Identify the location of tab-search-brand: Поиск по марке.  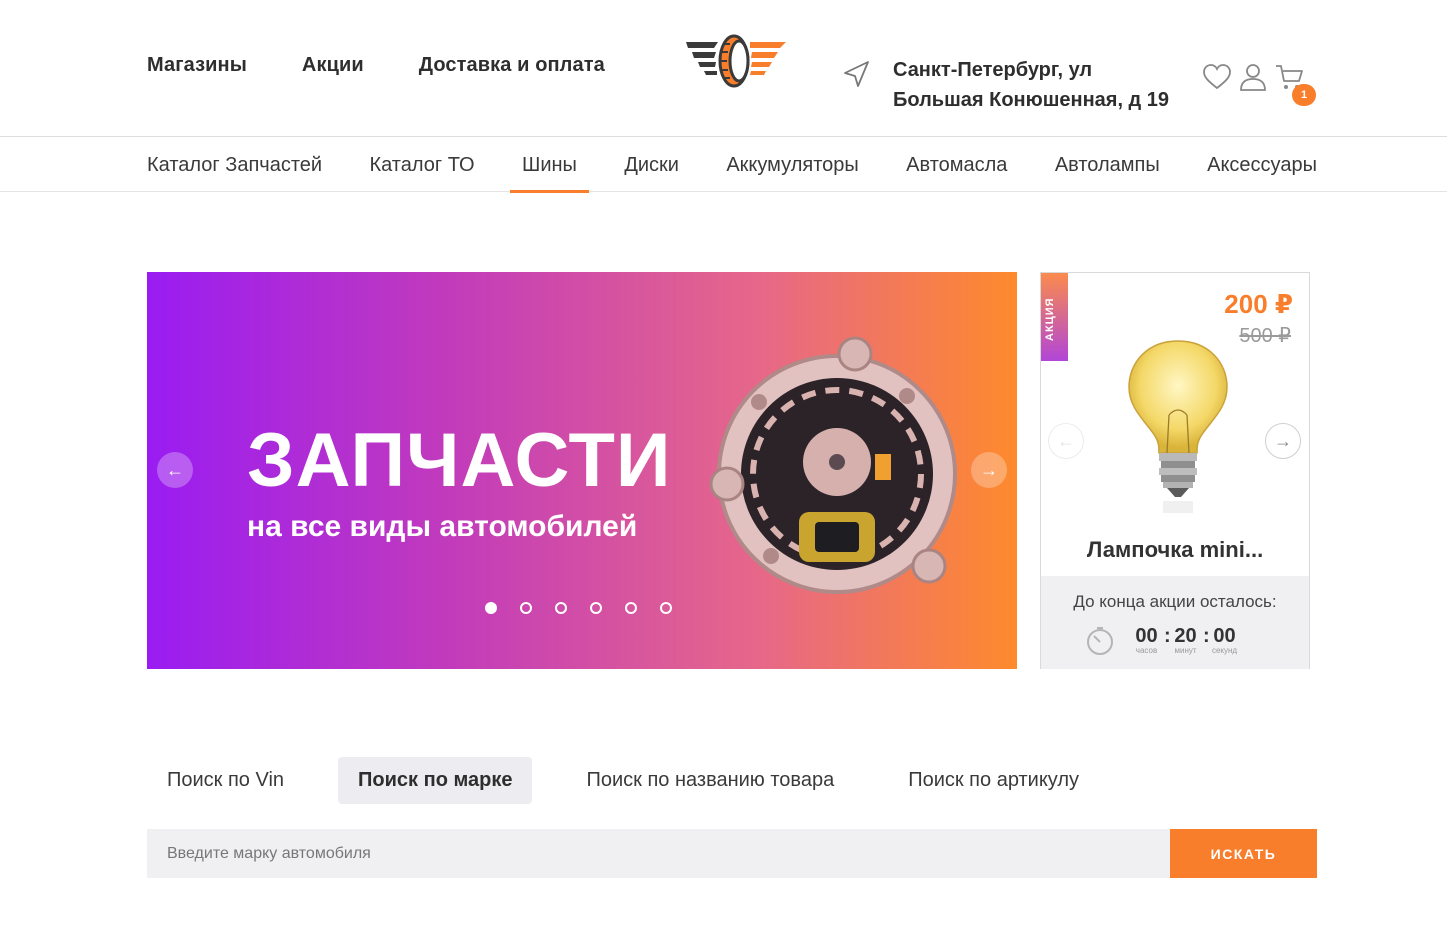
(435, 780).